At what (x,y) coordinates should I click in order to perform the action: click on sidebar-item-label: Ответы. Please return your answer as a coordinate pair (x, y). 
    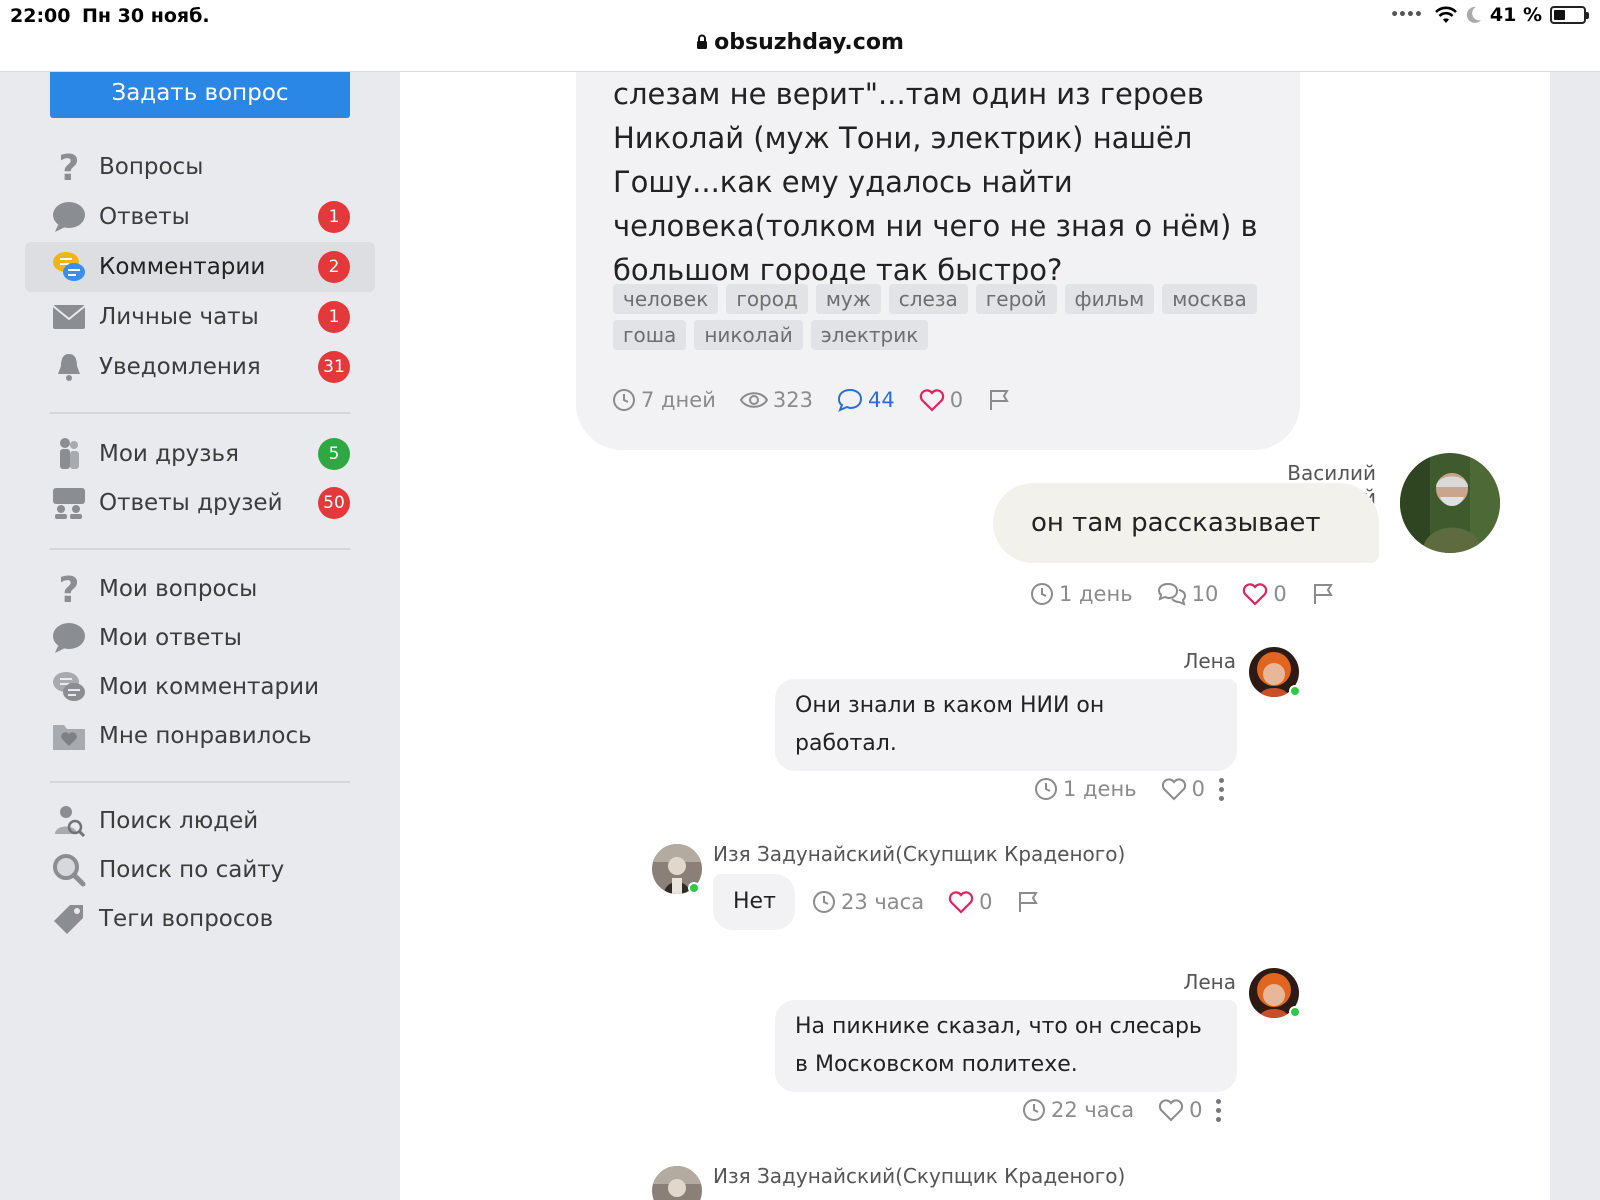
    Looking at the image, I should click on (144, 217).